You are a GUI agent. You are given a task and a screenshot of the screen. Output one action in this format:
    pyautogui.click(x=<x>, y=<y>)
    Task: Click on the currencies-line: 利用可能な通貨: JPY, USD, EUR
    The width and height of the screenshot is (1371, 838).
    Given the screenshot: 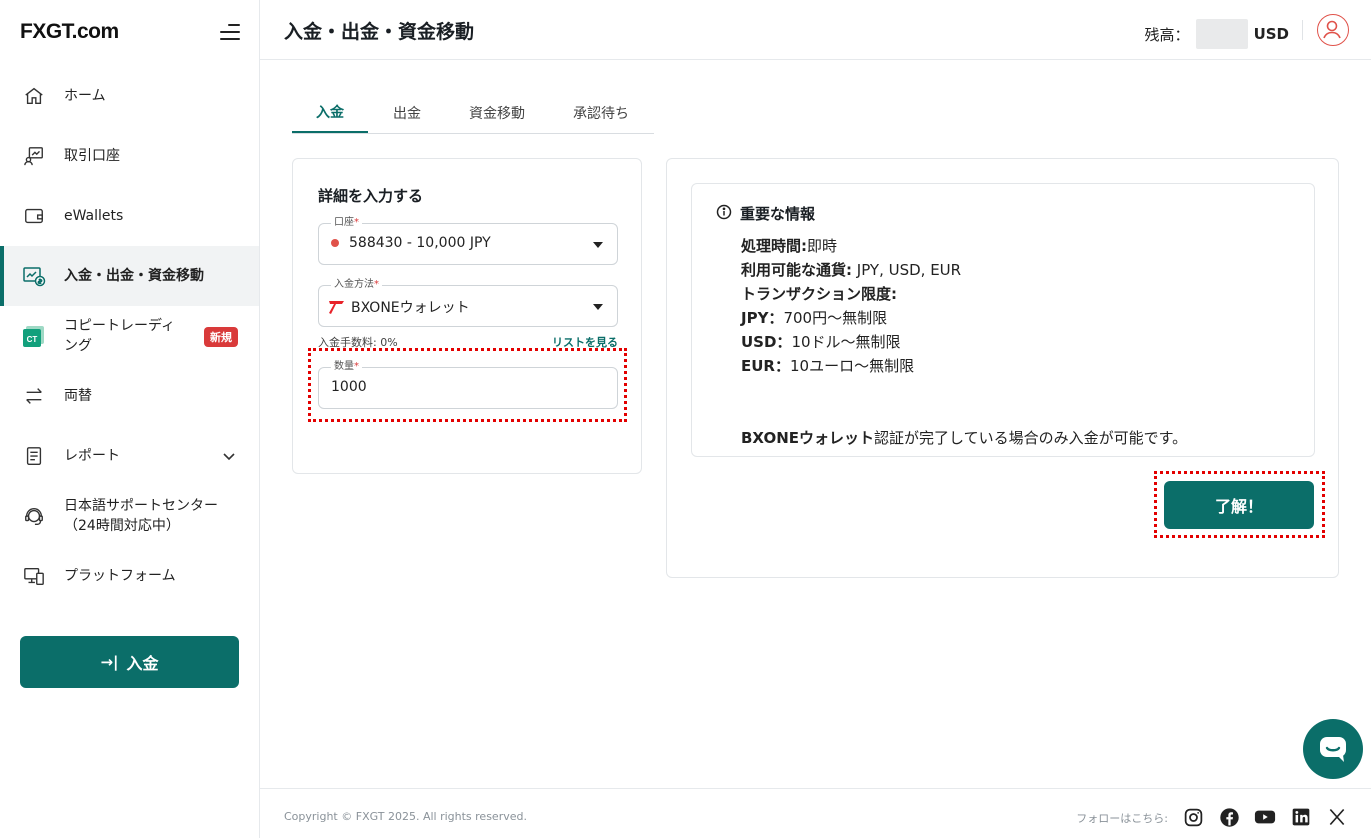 What is the action you would take?
    pyautogui.click(x=851, y=270)
    